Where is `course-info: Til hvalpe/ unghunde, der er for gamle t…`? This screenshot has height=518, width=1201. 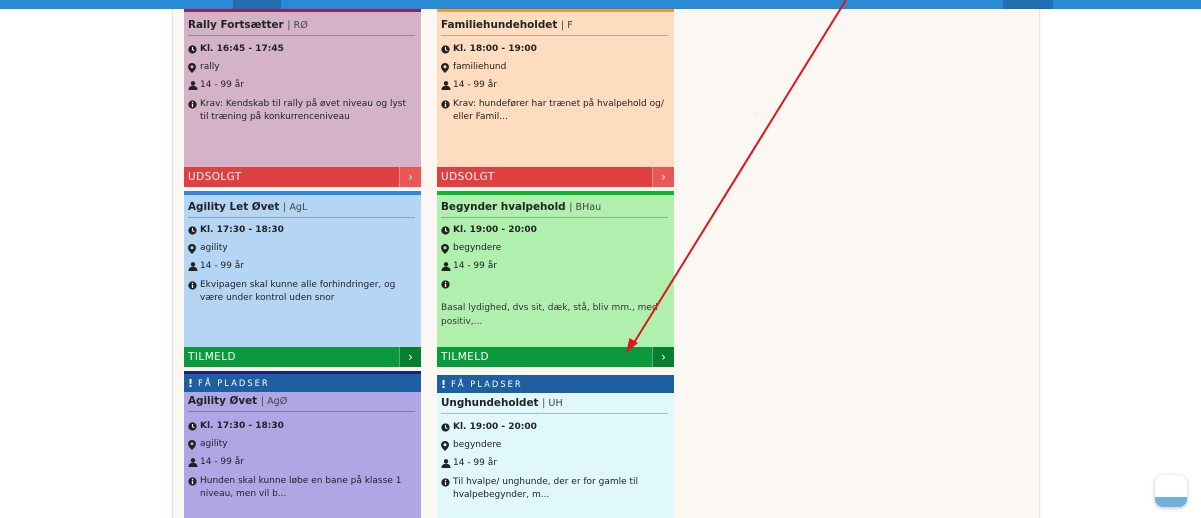
course-info: Til hvalpe/ unghunde, der er for gamle t… is located at coordinates (553, 489).